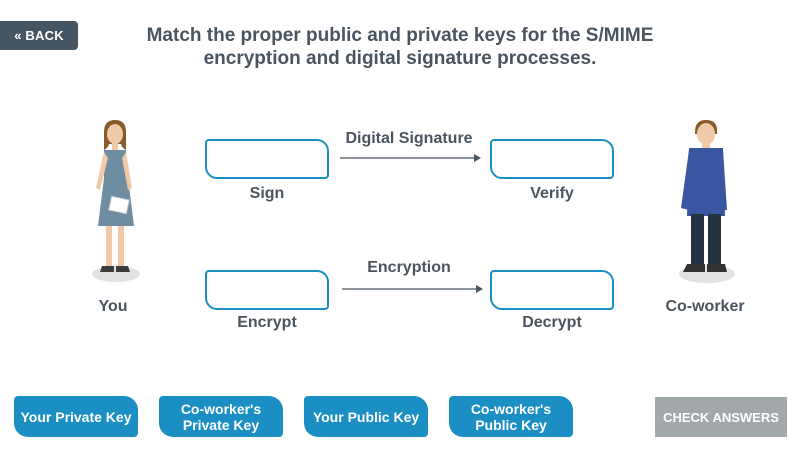 The width and height of the screenshot is (800, 450). Describe the element at coordinates (552, 290) in the screenshot. I see `decrypt-drop-slot` at that location.